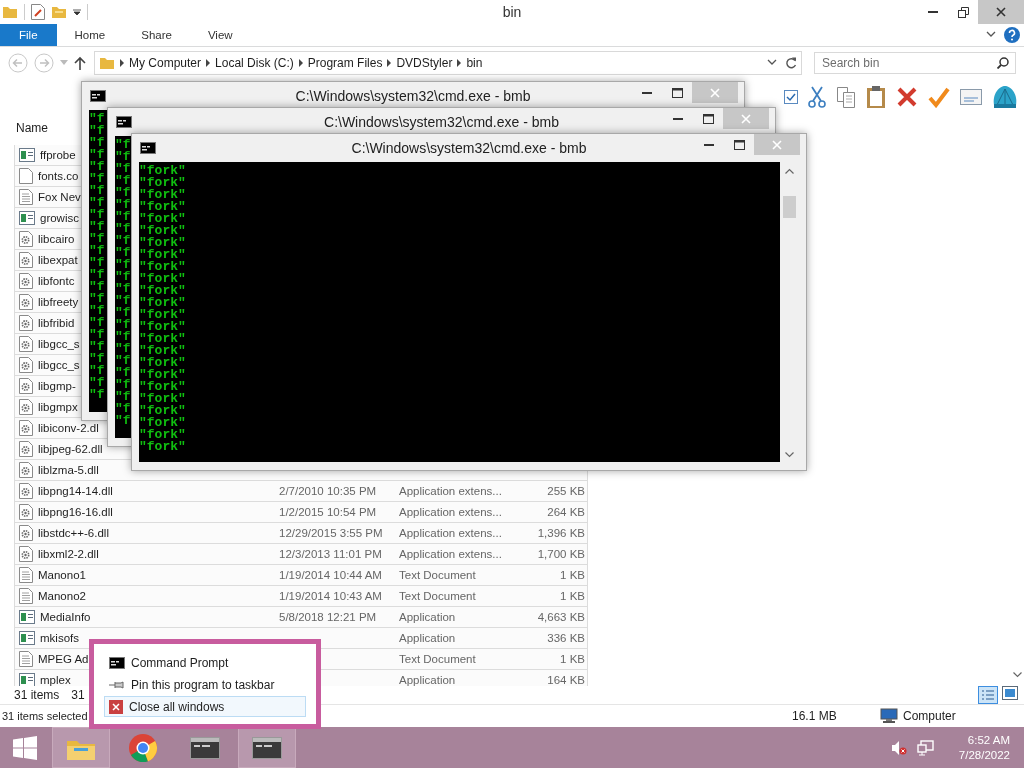 The width and height of the screenshot is (1024, 768). I want to click on ribbon-tab: Home, so click(90, 35).